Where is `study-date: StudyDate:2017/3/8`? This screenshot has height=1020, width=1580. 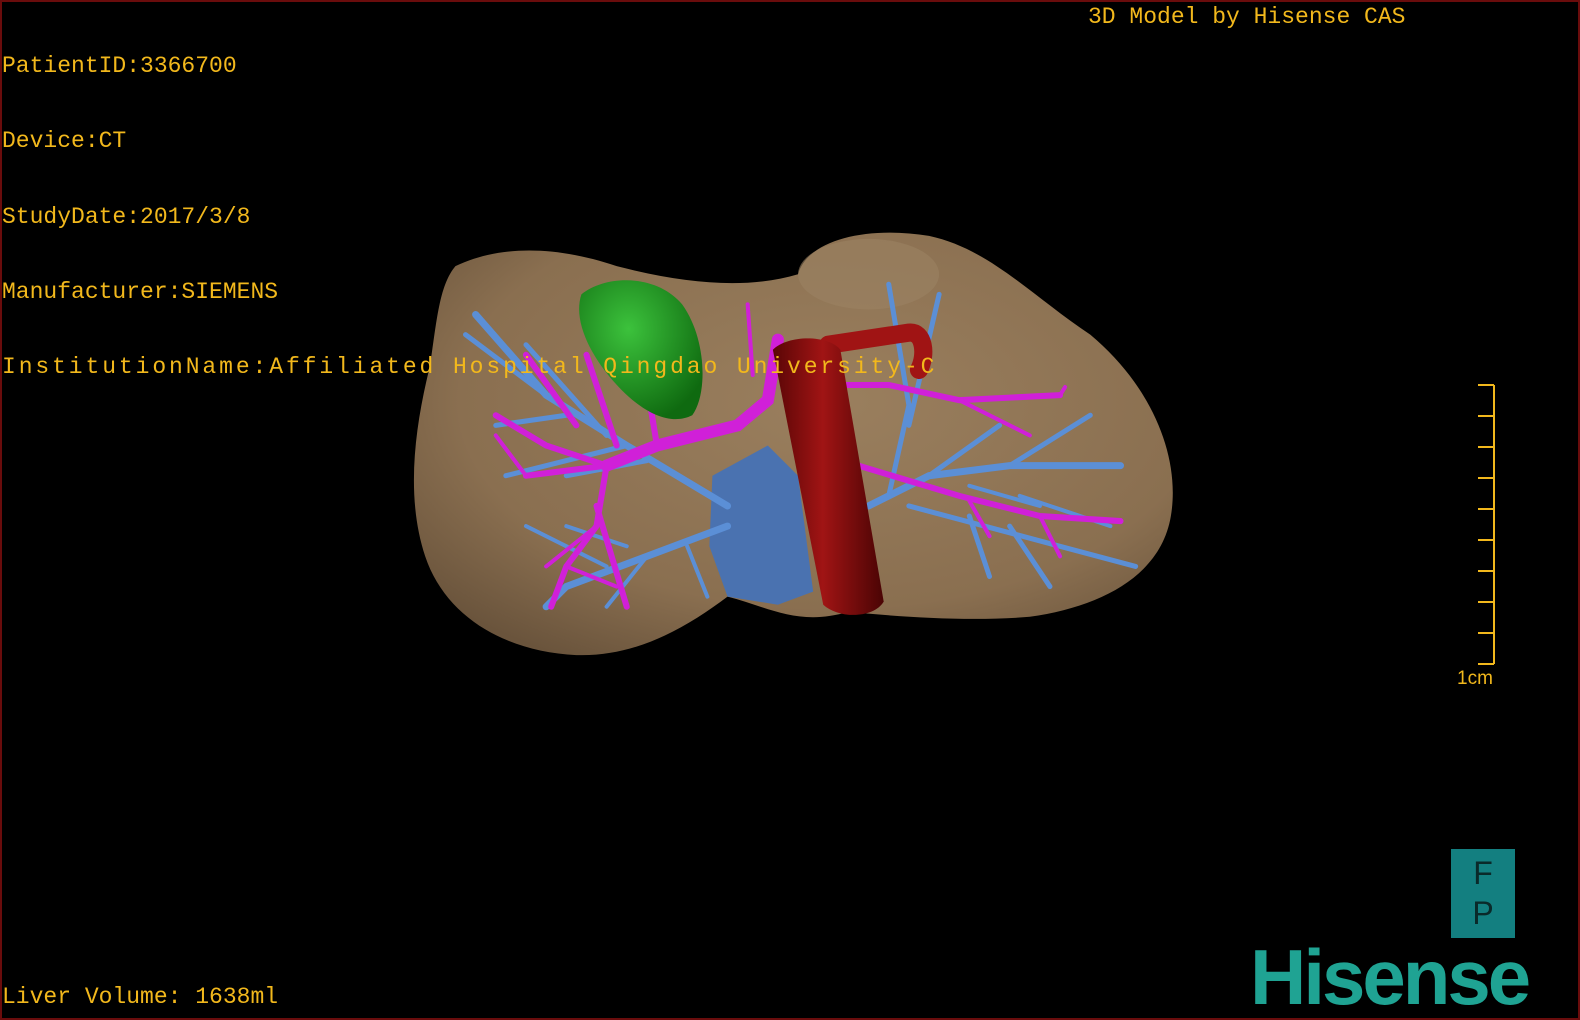 study-date: StudyDate:2017/3/8 is located at coordinates (126, 216).